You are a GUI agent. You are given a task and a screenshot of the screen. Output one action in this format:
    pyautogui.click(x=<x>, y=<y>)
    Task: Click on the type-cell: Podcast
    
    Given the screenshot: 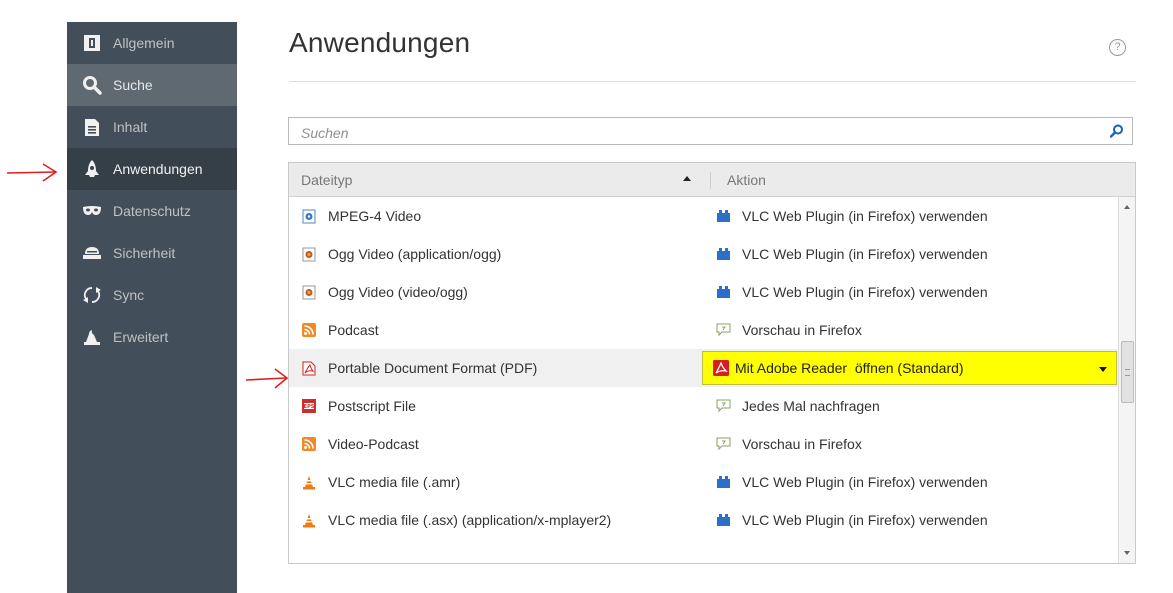 What is the action you would take?
    pyautogui.click(x=340, y=330)
    